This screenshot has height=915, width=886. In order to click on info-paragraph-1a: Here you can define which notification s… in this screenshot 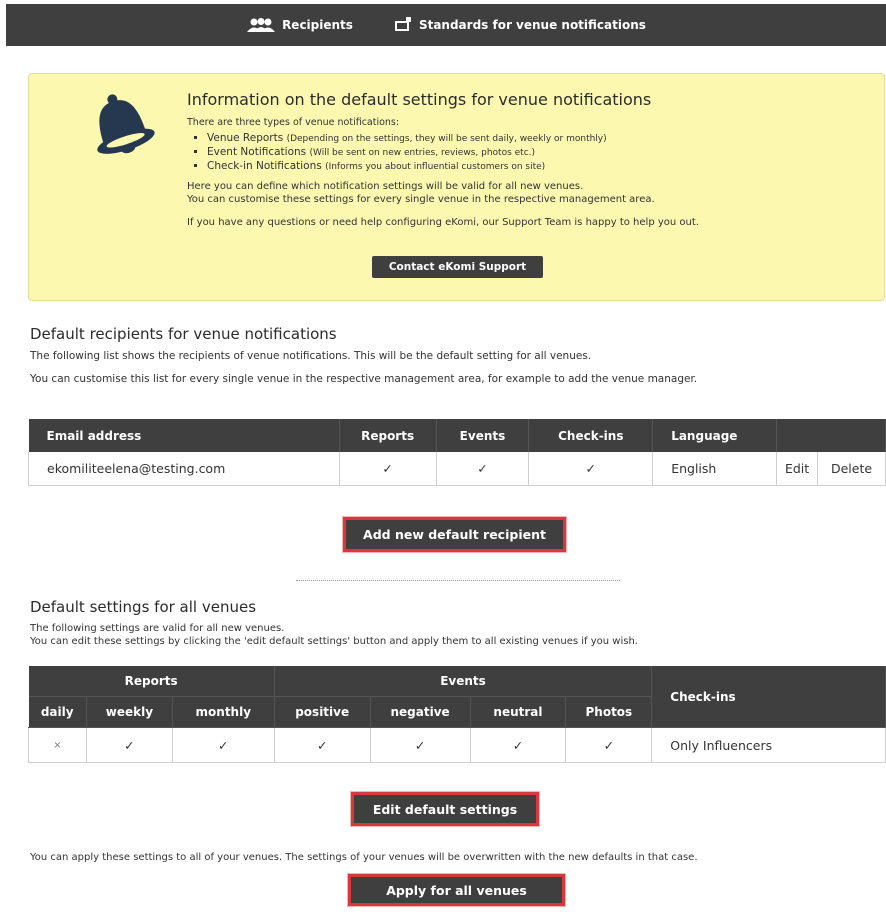, I will do `click(385, 186)`.